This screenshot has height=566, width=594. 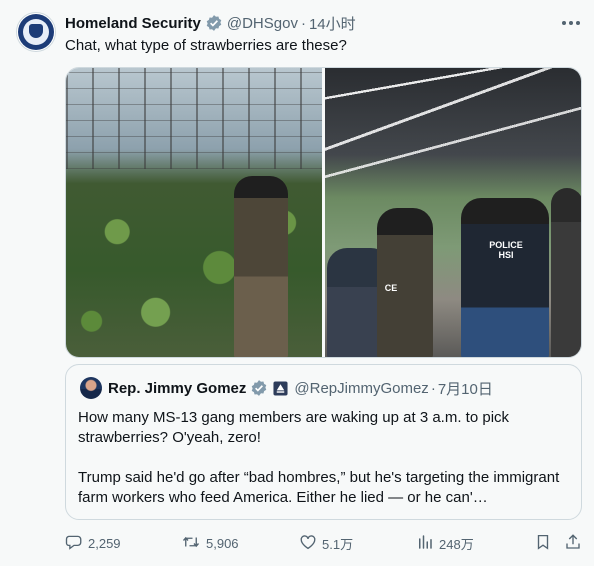 I want to click on quoted-author-handle: @RepJimmyGomez, so click(x=361, y=388).